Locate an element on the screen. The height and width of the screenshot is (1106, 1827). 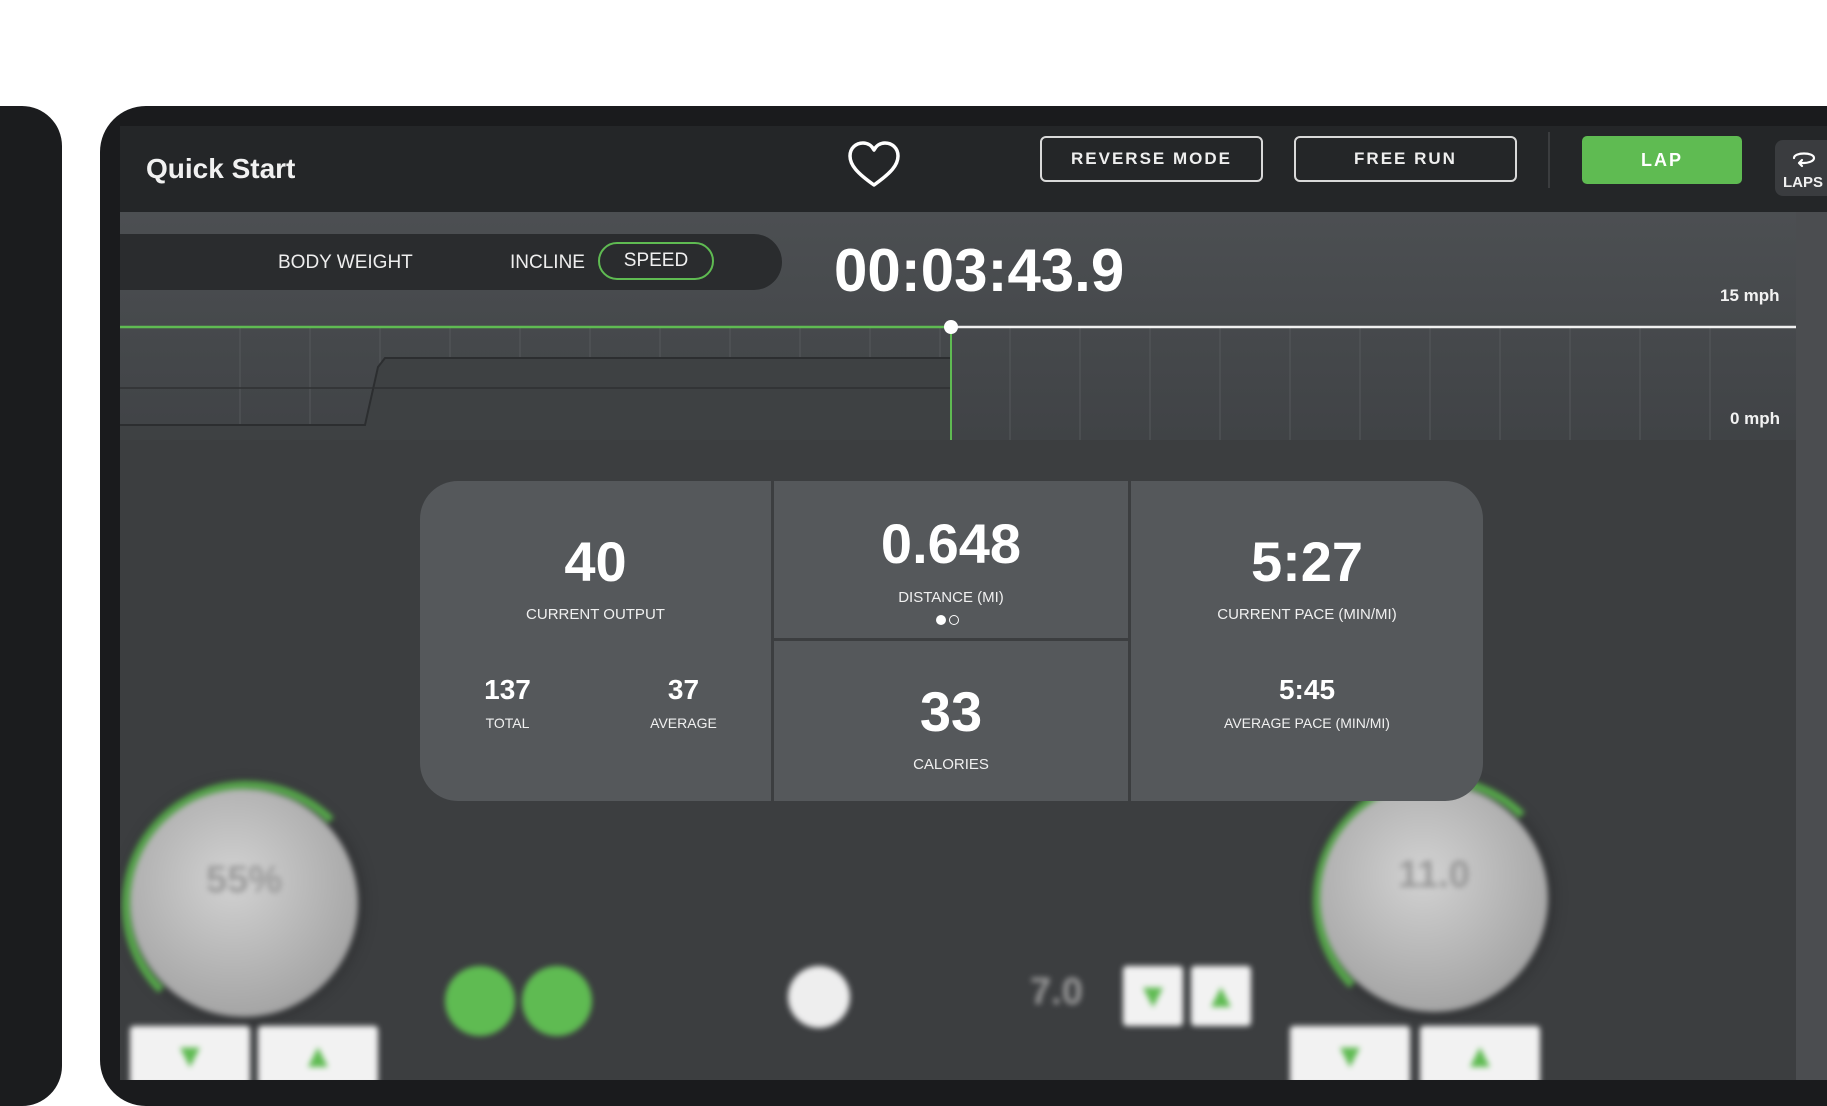
laps-loop-icon is located at coordinates (1804, 160).